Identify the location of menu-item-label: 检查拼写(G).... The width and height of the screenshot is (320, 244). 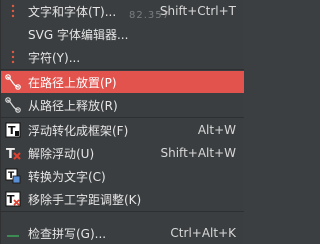
(67, 233).